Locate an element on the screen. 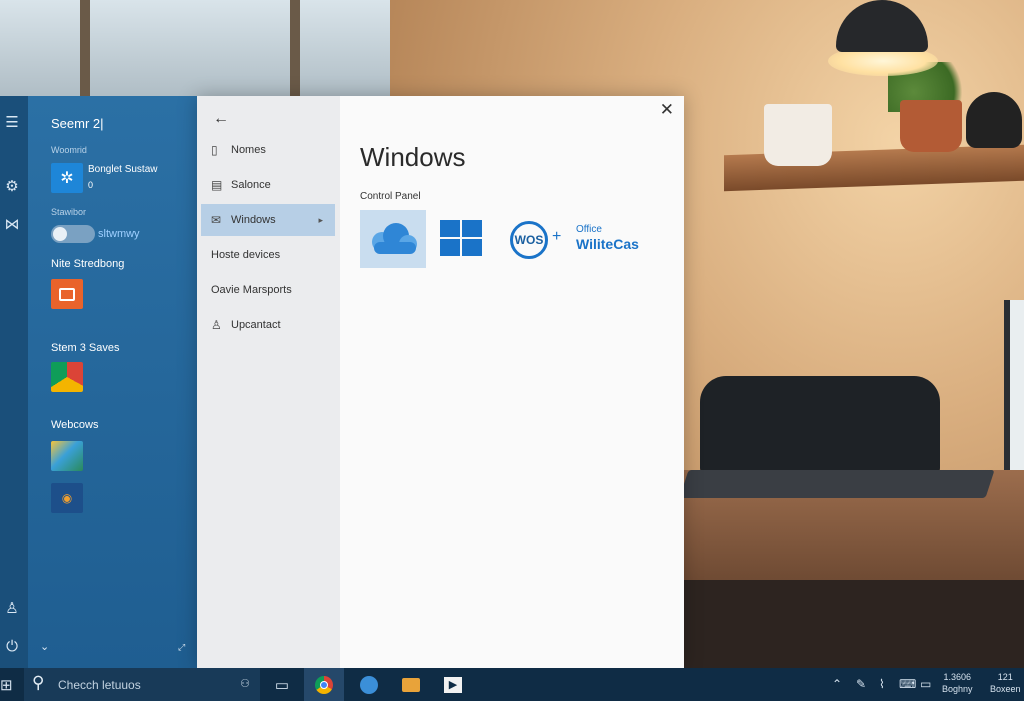 The height and width of the screenshot is (701, 1024). cloud-tile is located at coordinates (393, 239).